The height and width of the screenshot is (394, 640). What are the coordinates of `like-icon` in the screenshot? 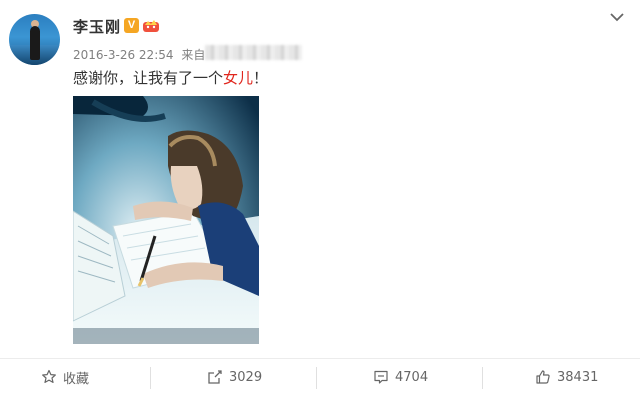 It's located at (543, 377).